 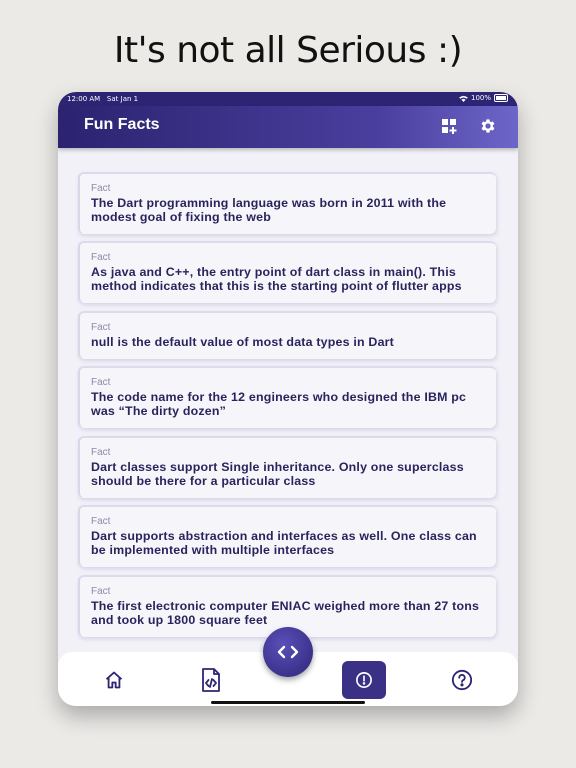 I want to click on info-icon, so click(x=364, y=680).